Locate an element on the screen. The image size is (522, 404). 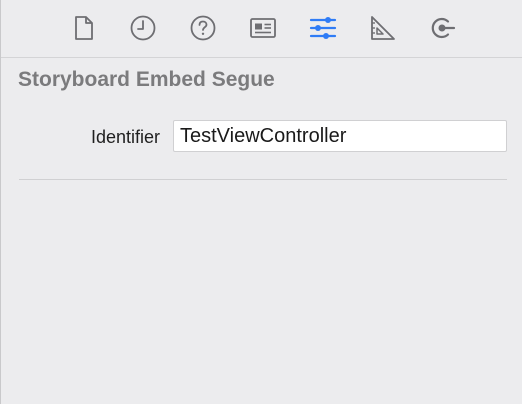
section-title: Storyboard Embed Segue is located at coordinates (146, 79).